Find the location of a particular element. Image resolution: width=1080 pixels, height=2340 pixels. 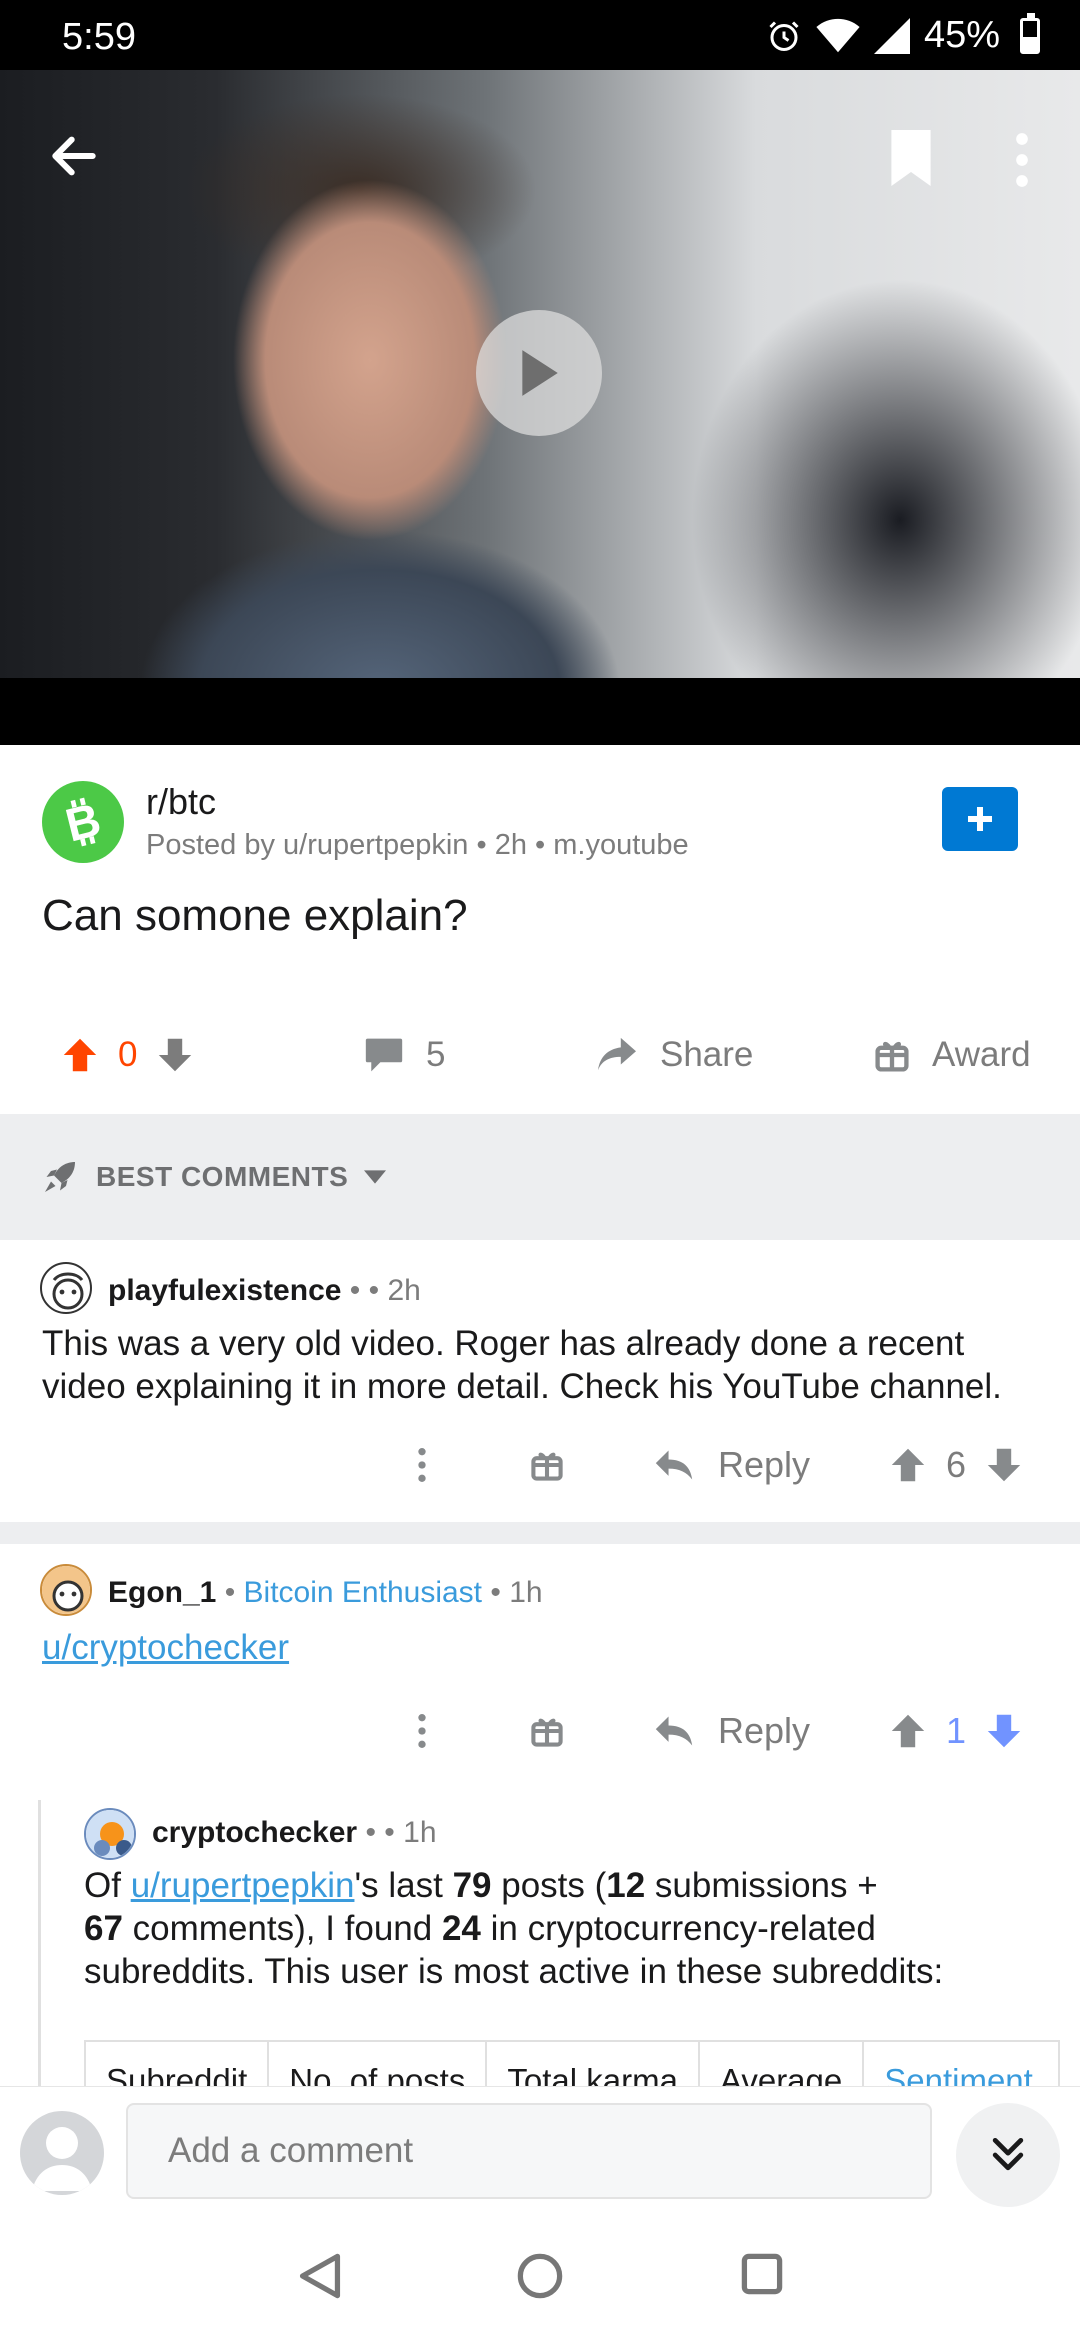

play-icon is located at coordinates (540, 373).